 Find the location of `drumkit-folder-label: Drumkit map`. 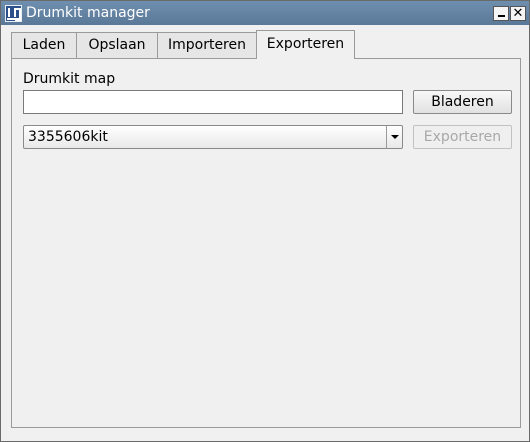

drumkit-folder-label: Drumkit map is located at coordinates (69, 79).